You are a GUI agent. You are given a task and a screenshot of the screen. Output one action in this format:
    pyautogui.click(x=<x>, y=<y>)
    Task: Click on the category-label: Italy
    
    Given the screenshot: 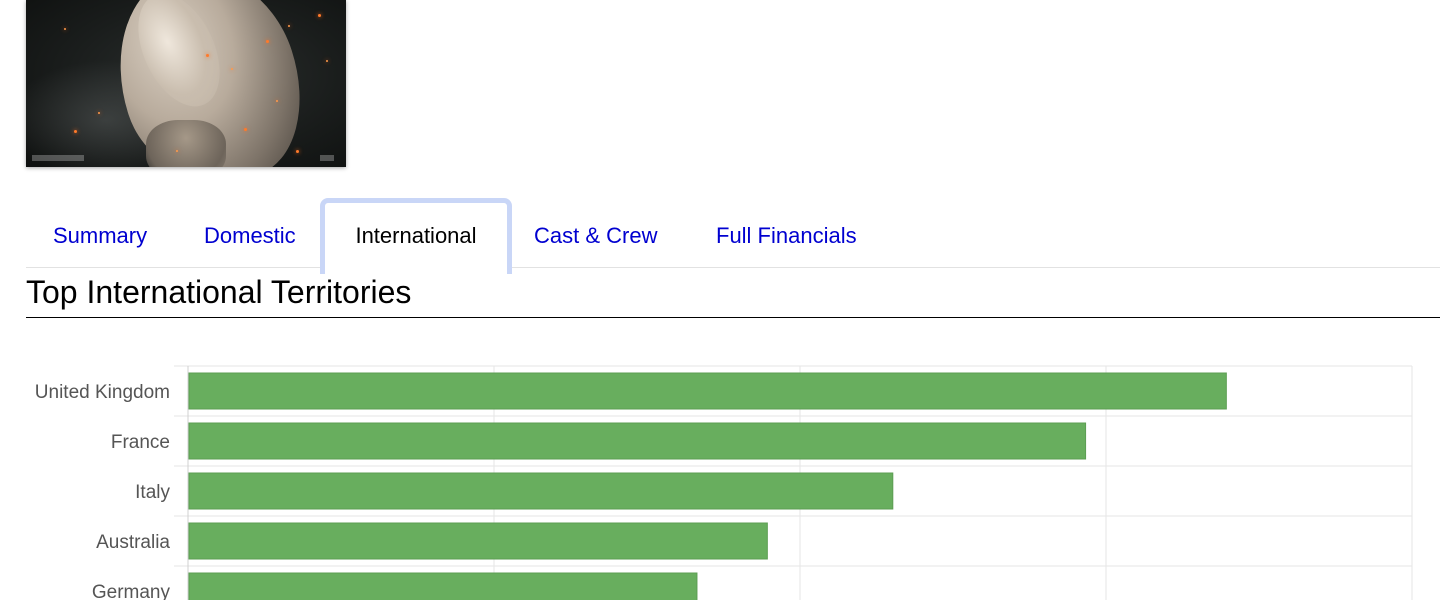 What is the action you would take?
    pyautogui.click(x=152, y=492)
    